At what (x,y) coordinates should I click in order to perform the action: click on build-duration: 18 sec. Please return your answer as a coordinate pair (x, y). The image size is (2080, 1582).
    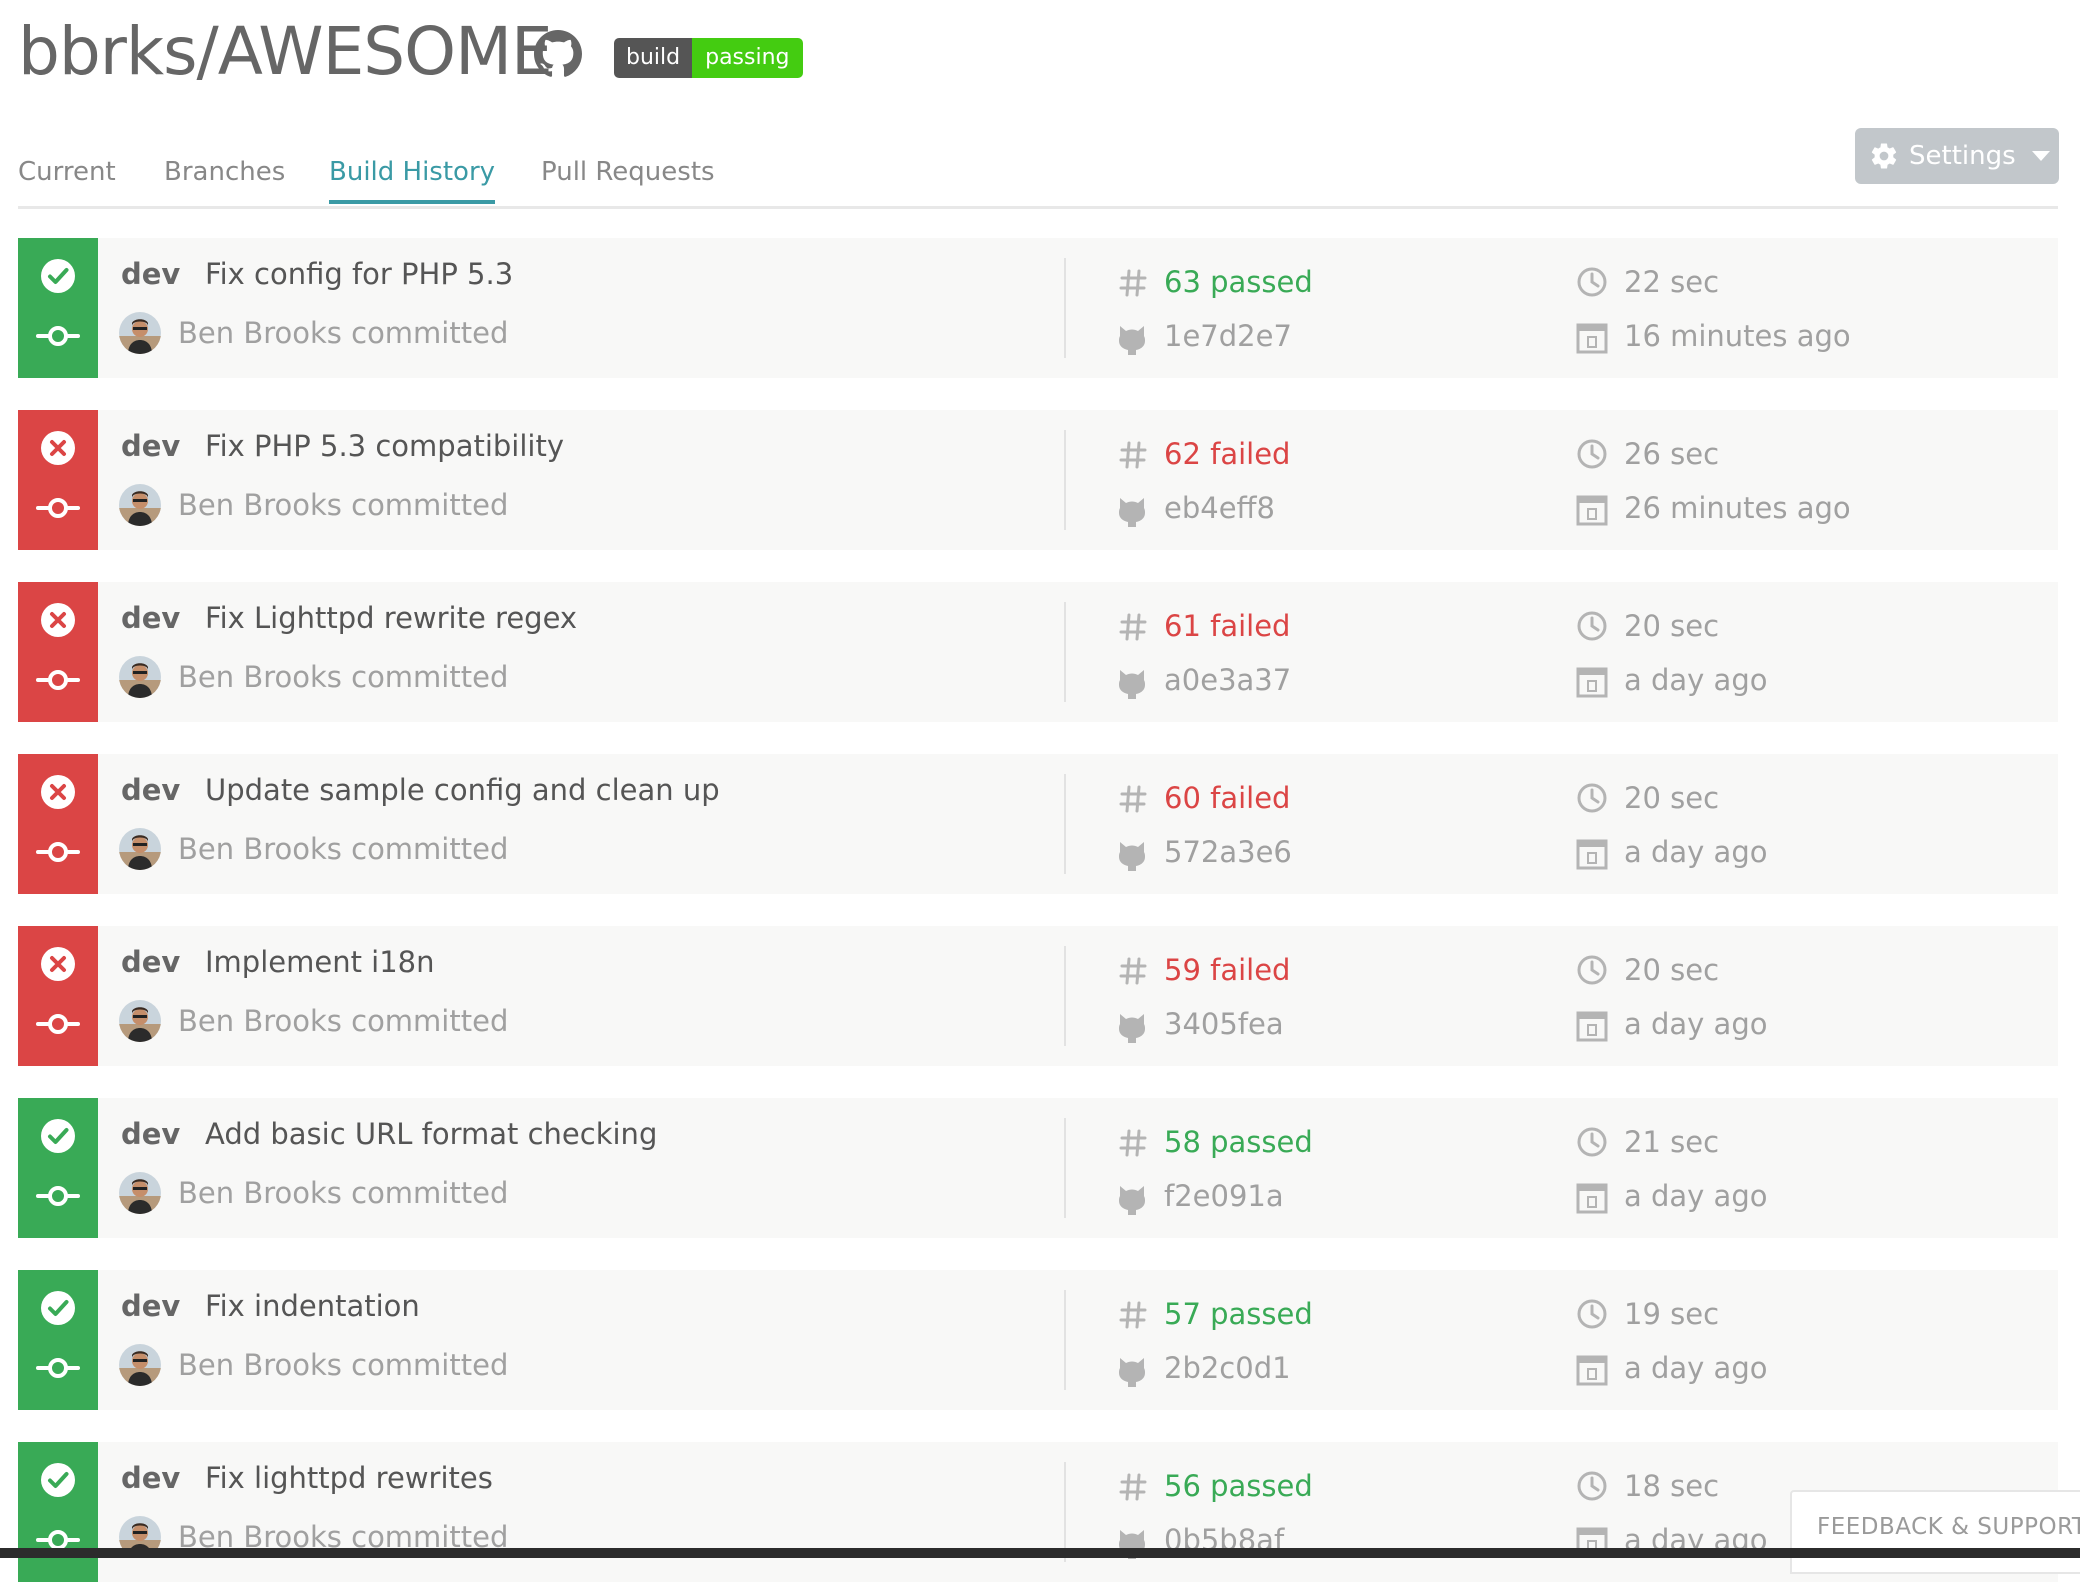
    Looking at the image, I should click on (1672, 1486).